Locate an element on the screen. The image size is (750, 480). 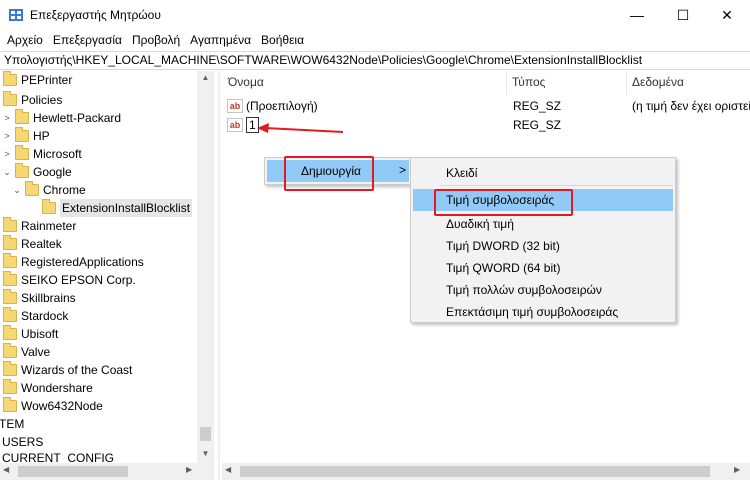
menu-item-key: Κλειδί is located at coordinates (543, 173).